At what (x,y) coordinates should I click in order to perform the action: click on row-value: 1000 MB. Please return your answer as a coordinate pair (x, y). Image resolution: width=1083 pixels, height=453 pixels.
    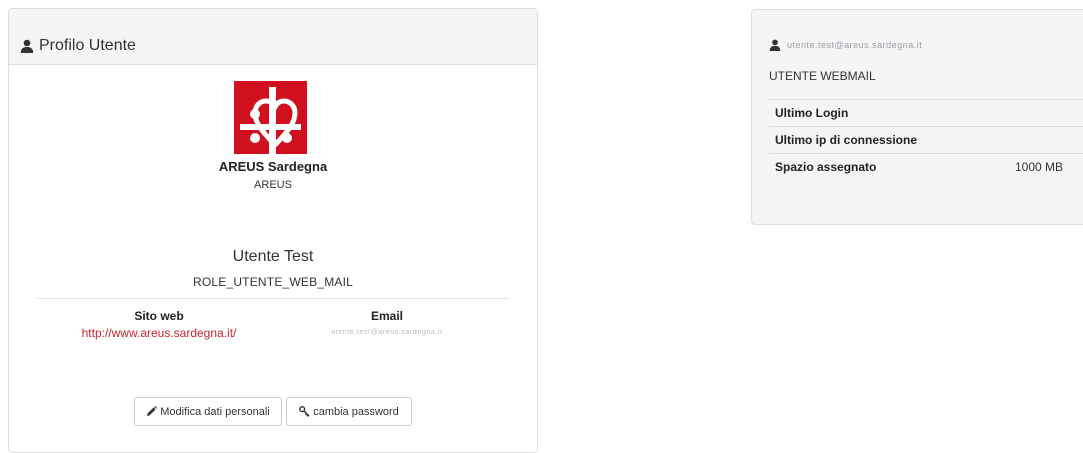
    Looking at the image, I should click on (1039, 167).